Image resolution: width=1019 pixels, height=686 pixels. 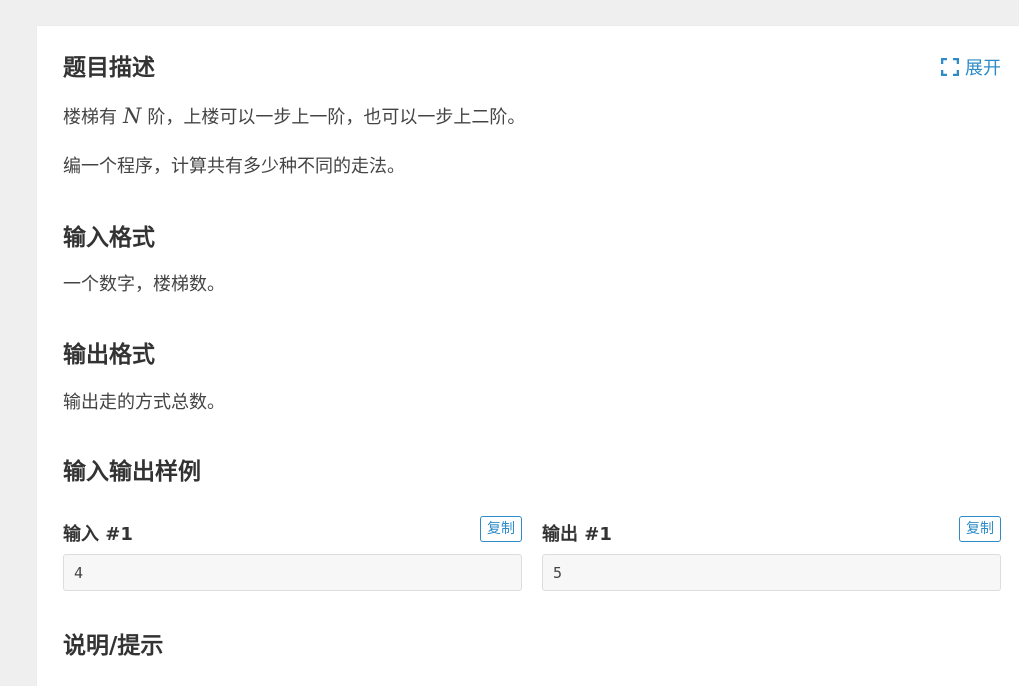 I want to click on samples-title: 输入输出样例, so click(x=132, y=472).